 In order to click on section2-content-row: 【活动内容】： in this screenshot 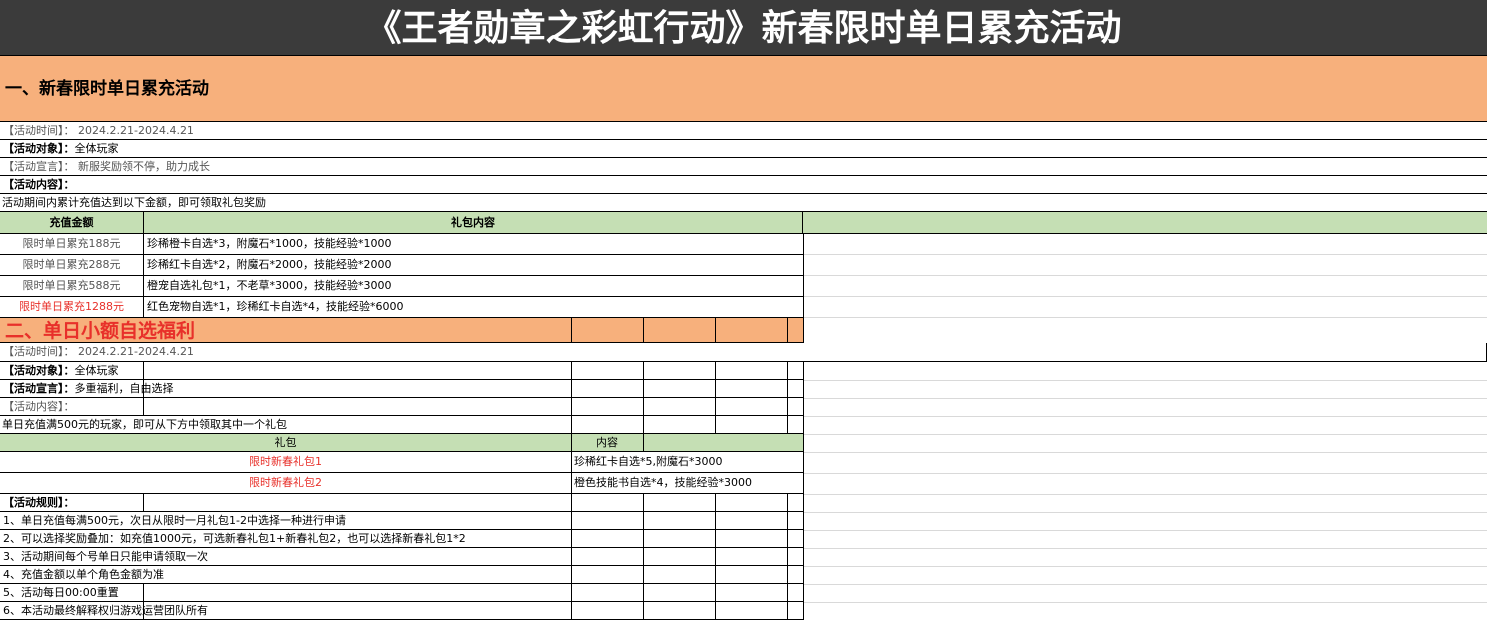, I will do `click(401, 407)`.